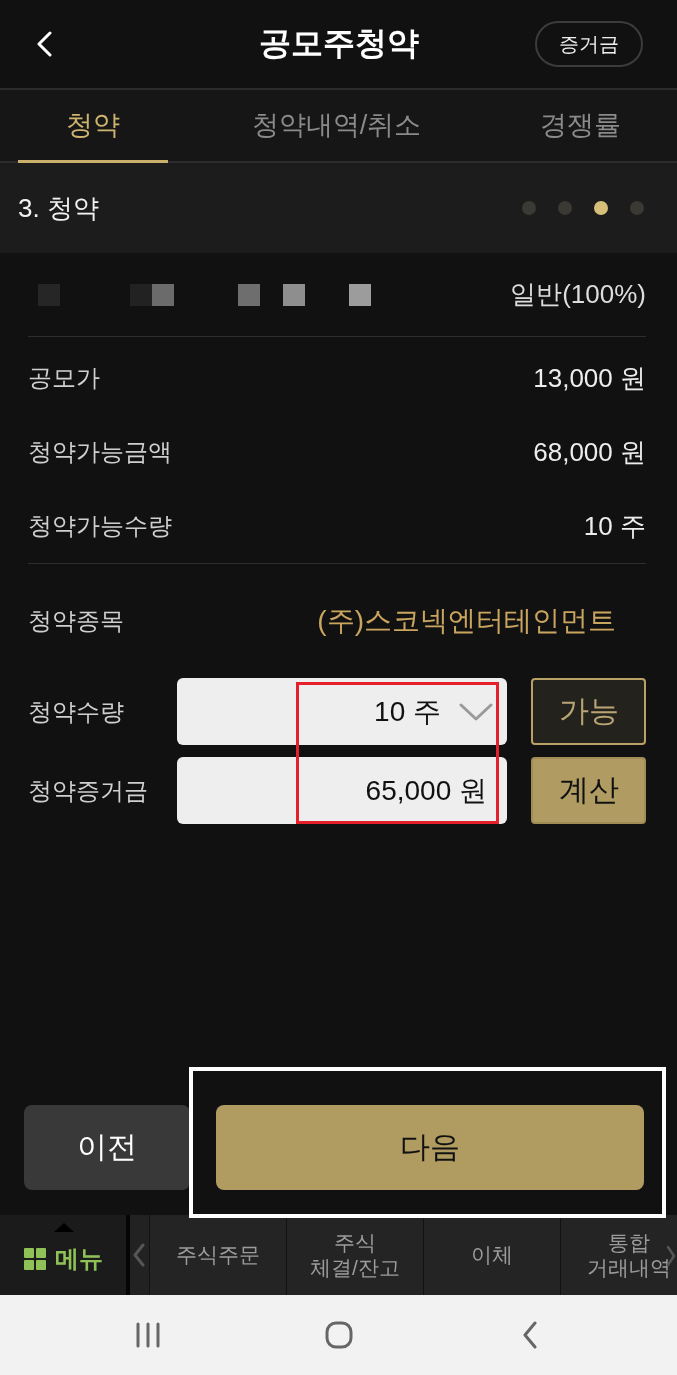  What do you see at coordinates (100, 452) in the screenshot?
I see `info-label: 청약가능금액` at bounding box center [100, 452].